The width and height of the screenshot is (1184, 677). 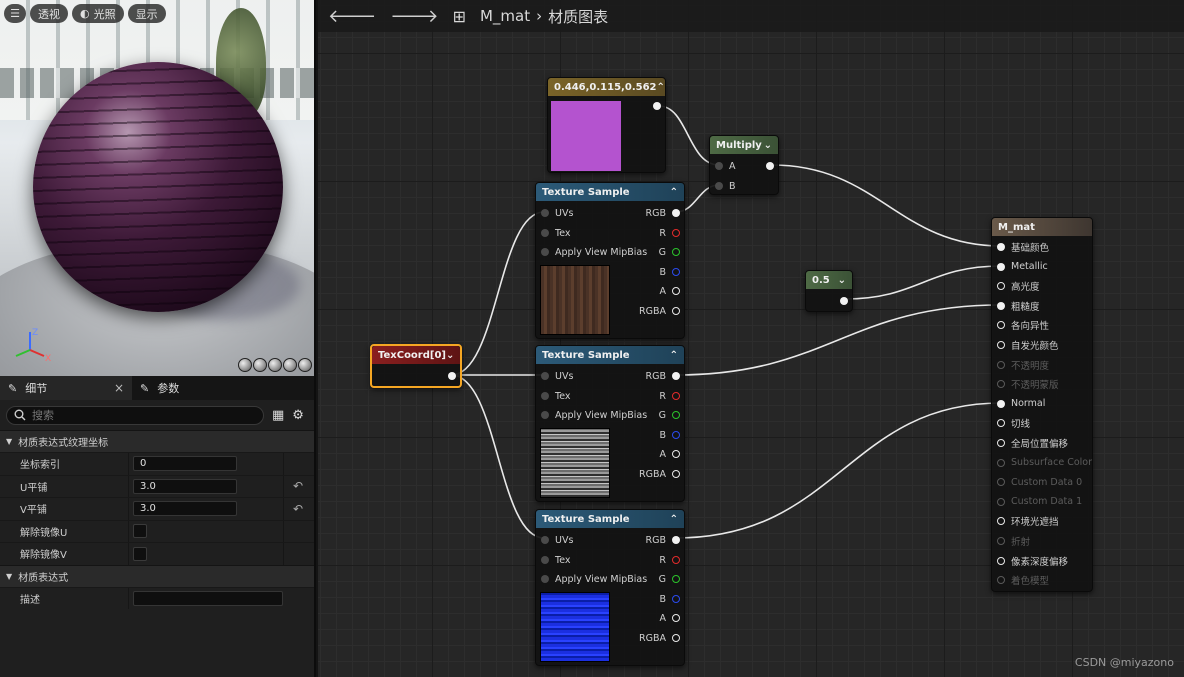 What do you see at coordinates (15, 13) in the screenshot?
I see `viewport-menu-button: ☰` at bounding box center [15, 13].